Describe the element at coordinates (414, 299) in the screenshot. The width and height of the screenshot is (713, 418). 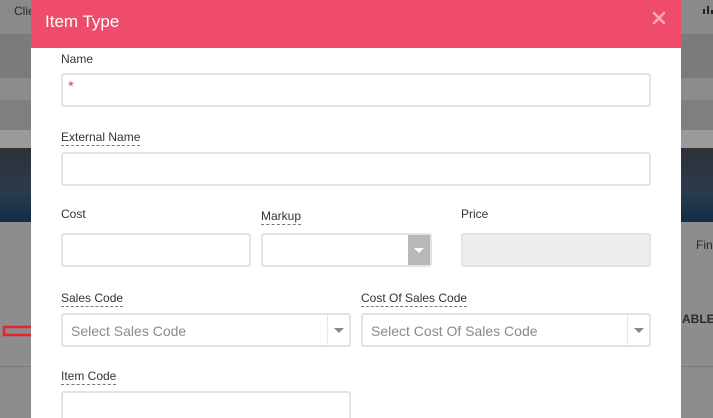
I see `cost-of-sales-code-label: Cost Of Sales Code` at that location.